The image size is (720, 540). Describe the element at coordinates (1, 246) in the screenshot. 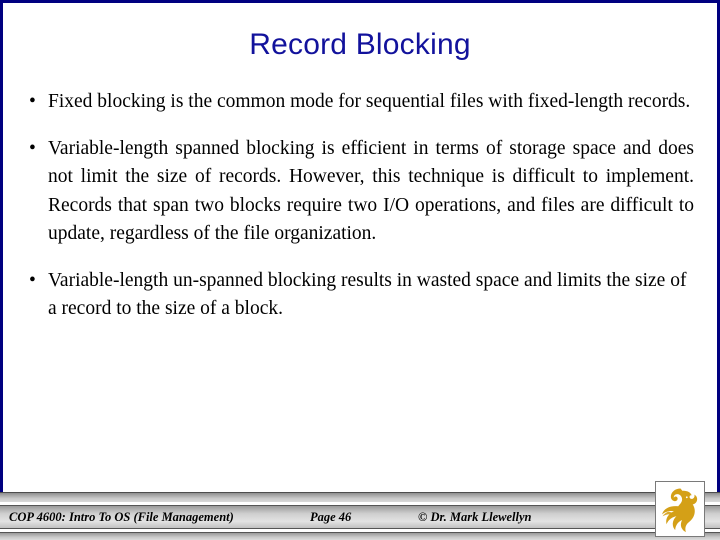

I see `slide-border-left` at that location.